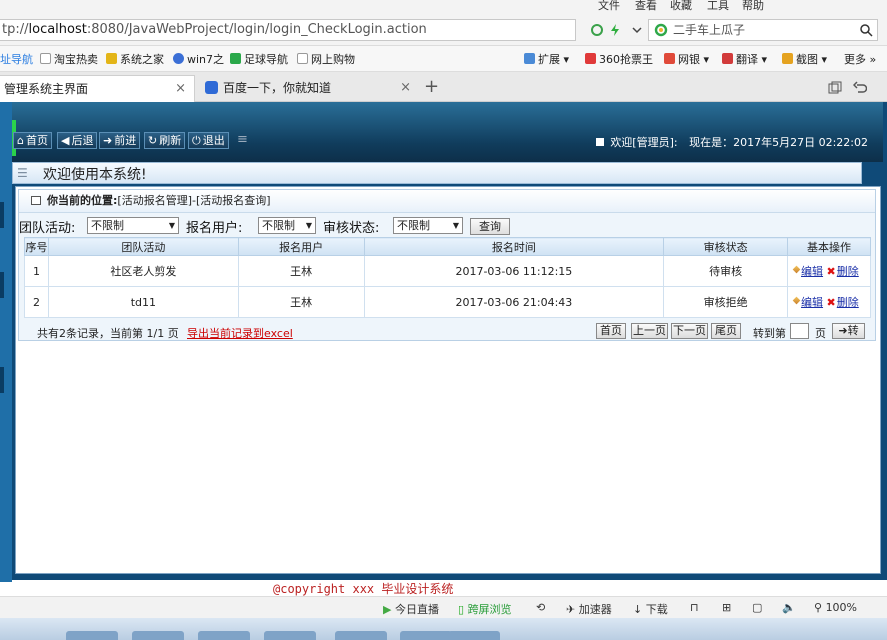 This screenshot has width=887, height=640. I want to click on bookmark-item: 网银 ▾, so click(686, 59).